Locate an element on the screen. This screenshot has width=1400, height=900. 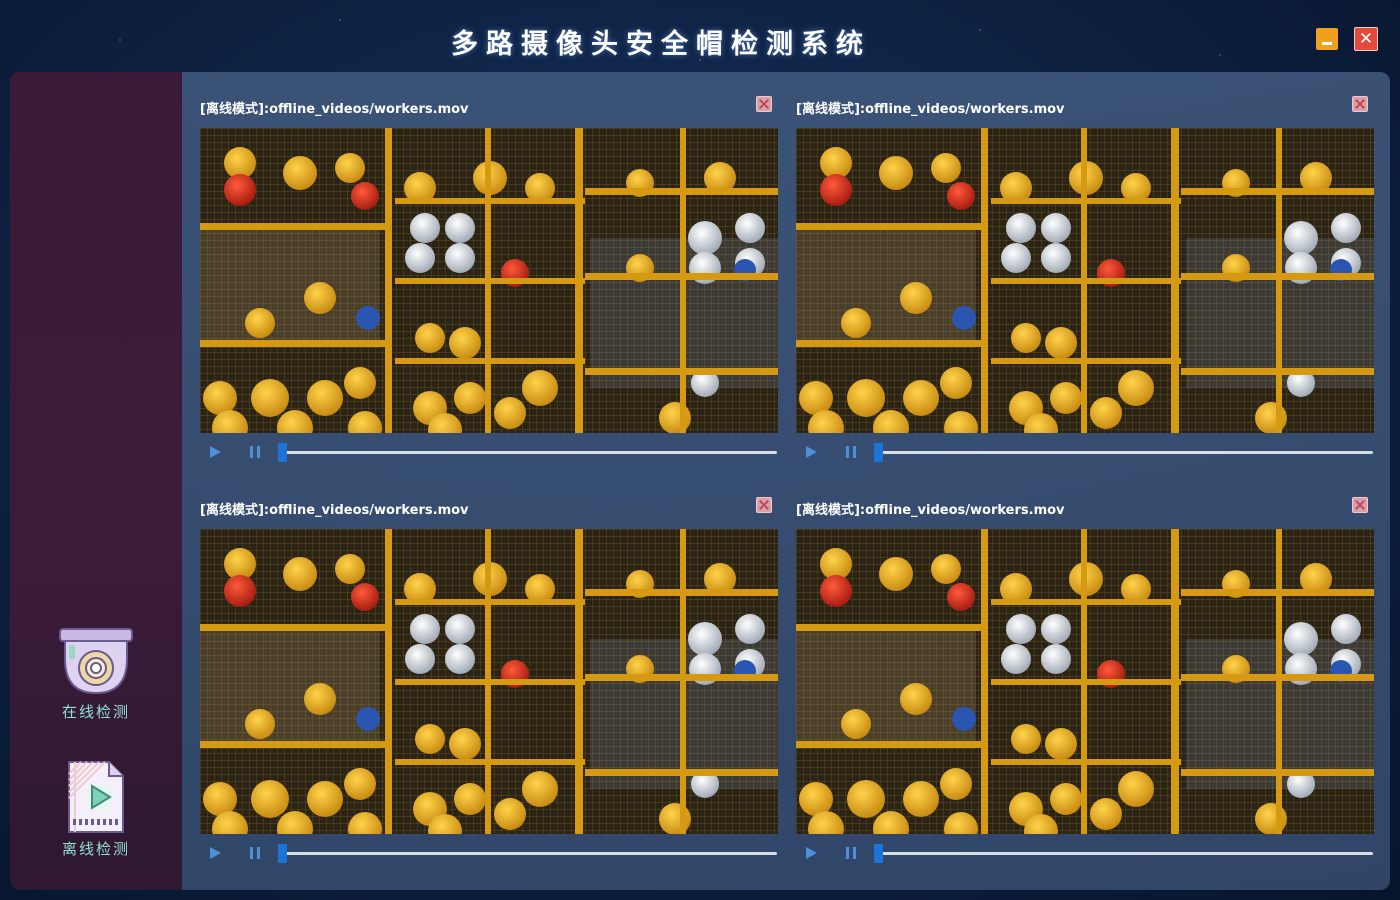
sidebar-item-label: 在线检测 is located at coordinates (95, 712).